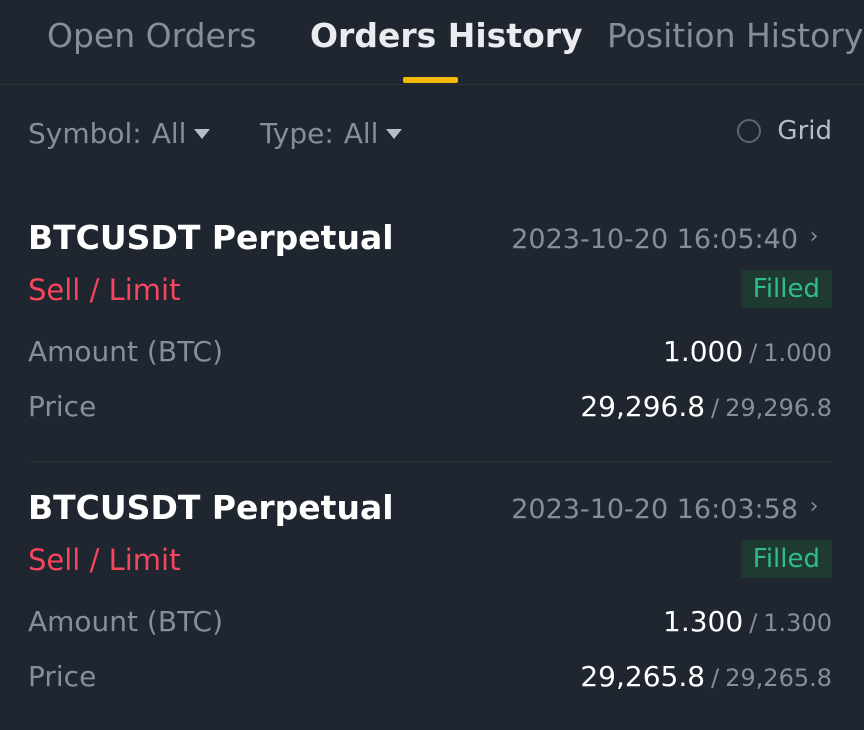  What do you see at coordinates (169, 133) in the screenshot?
I see `symbol-filter-value: All` at bounding box center [169, 133].